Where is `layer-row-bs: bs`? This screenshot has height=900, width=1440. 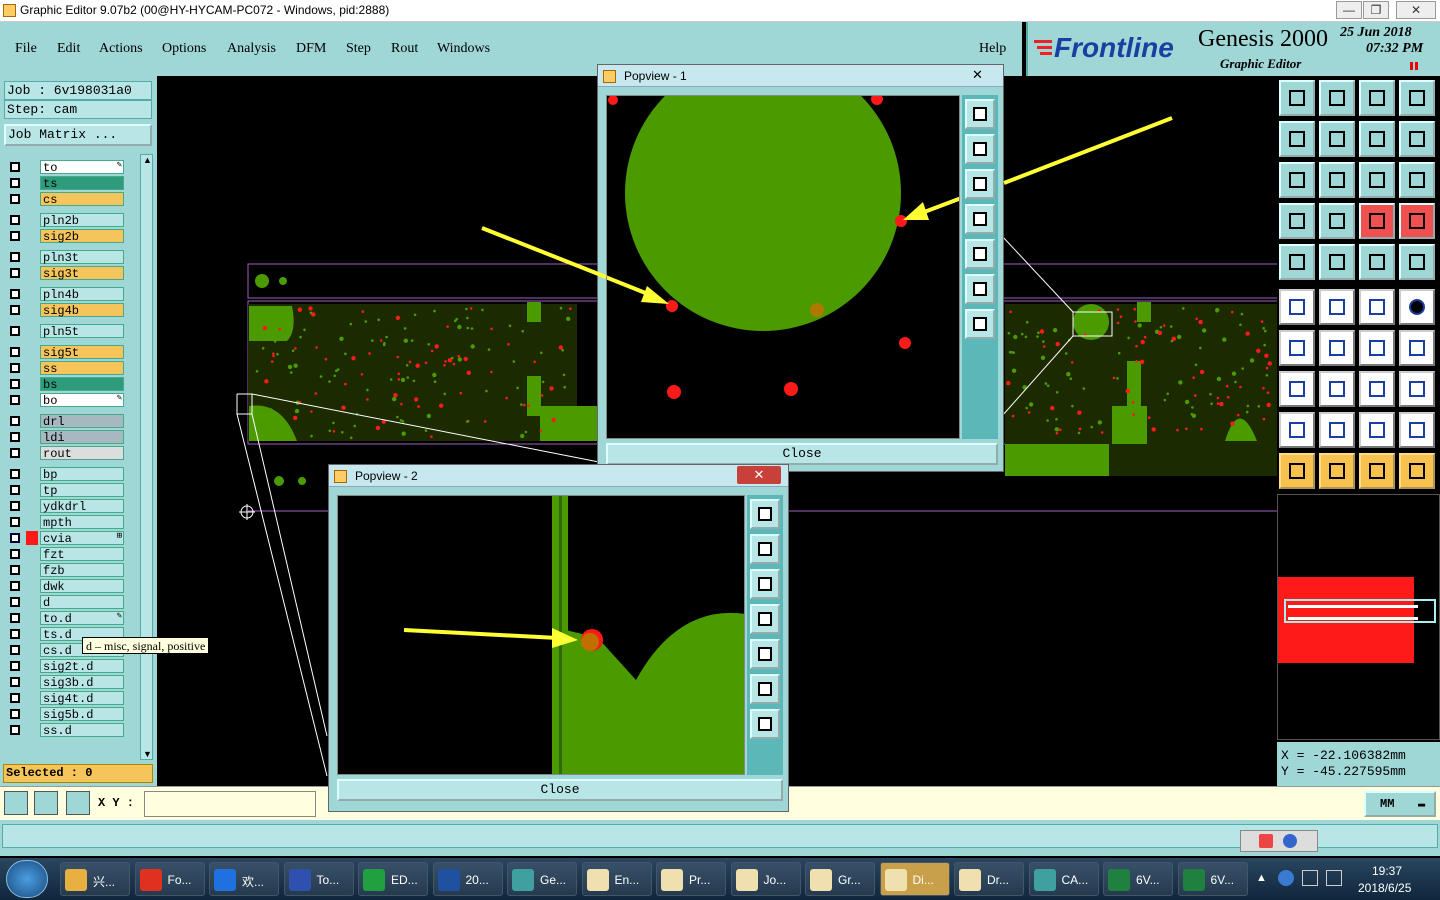 layer-row-bs: bs is located at coordinates (65, 384).